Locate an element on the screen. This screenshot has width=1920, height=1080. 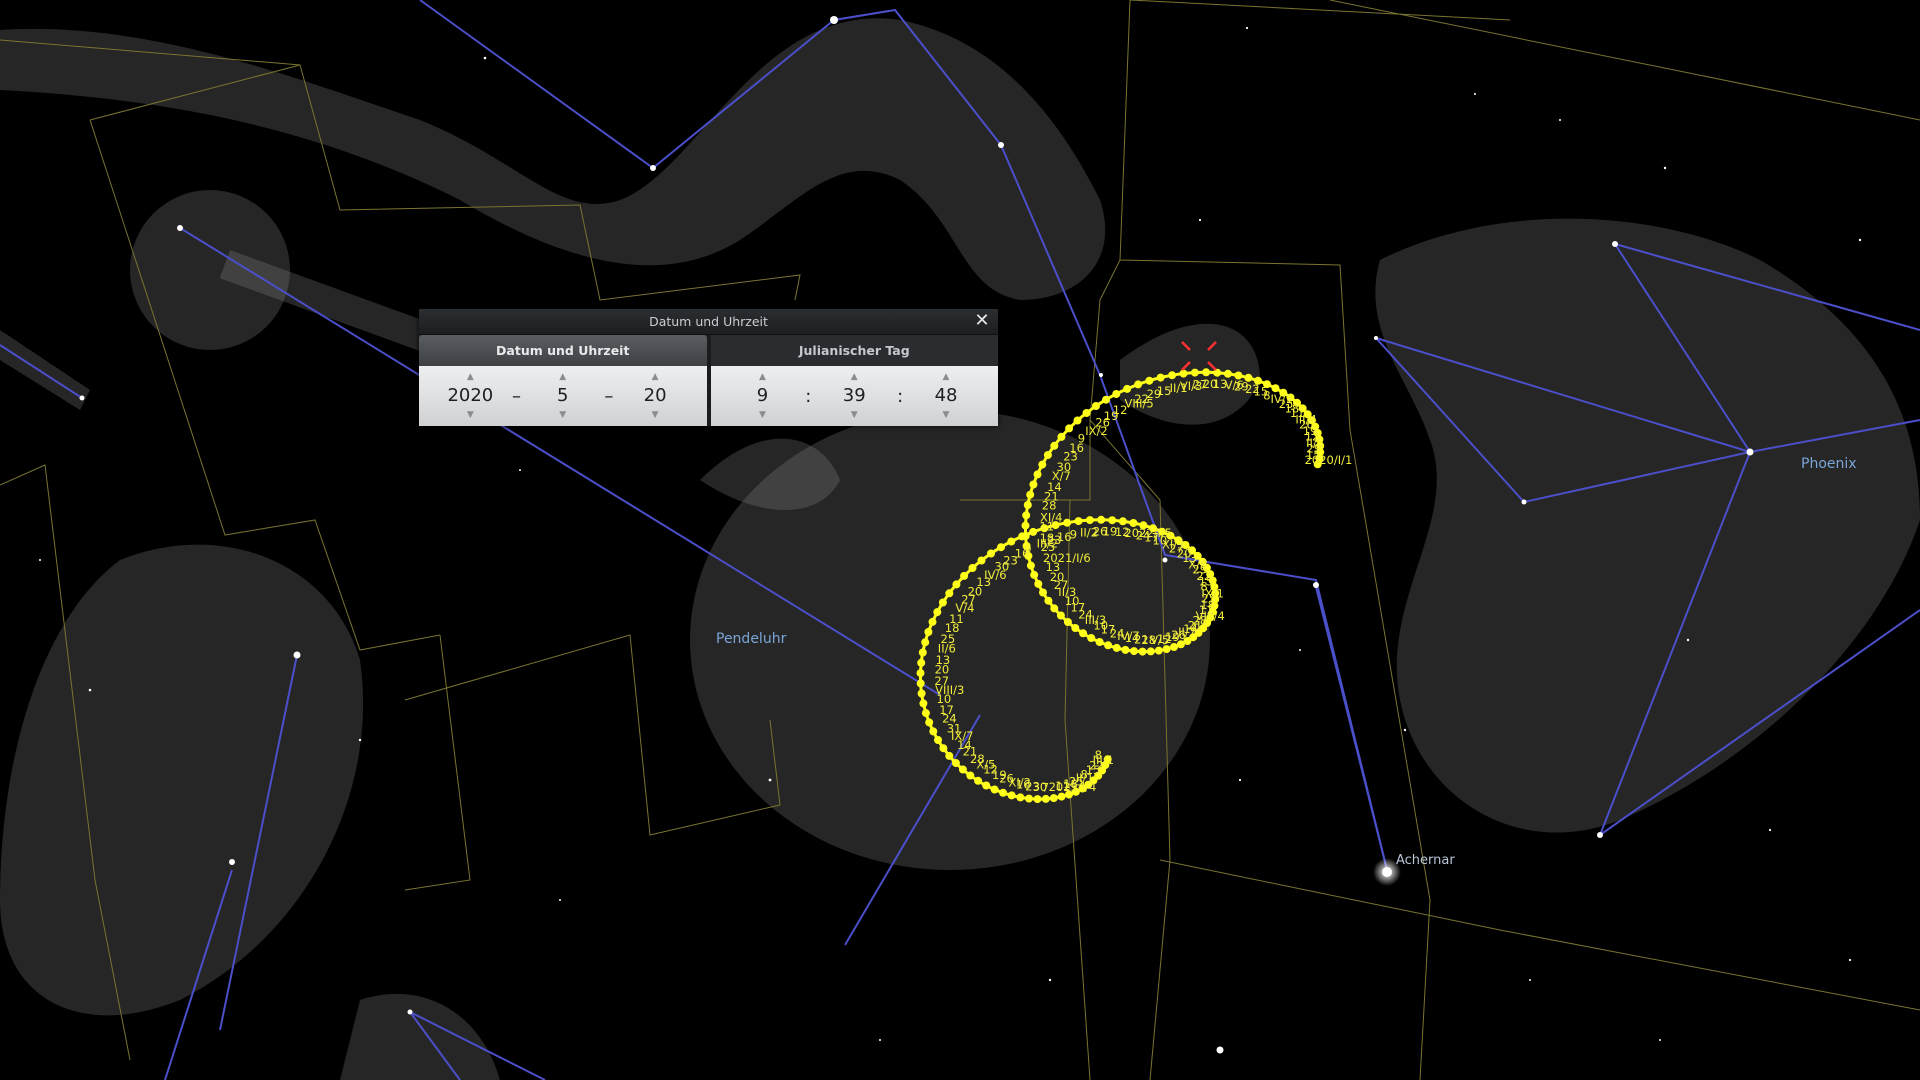
close-icon: ✕ is located at coordinates (982, 321).